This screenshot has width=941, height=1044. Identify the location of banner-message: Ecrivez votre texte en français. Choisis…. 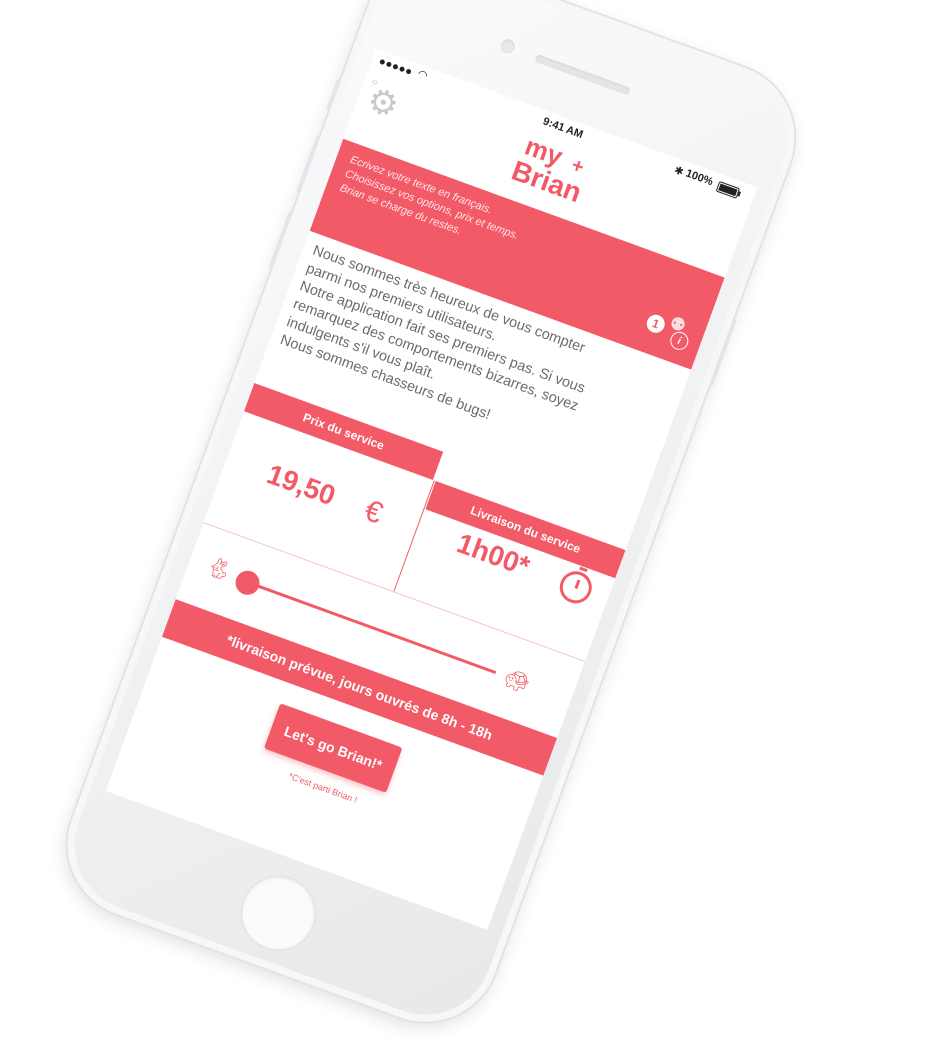
(432, 205).